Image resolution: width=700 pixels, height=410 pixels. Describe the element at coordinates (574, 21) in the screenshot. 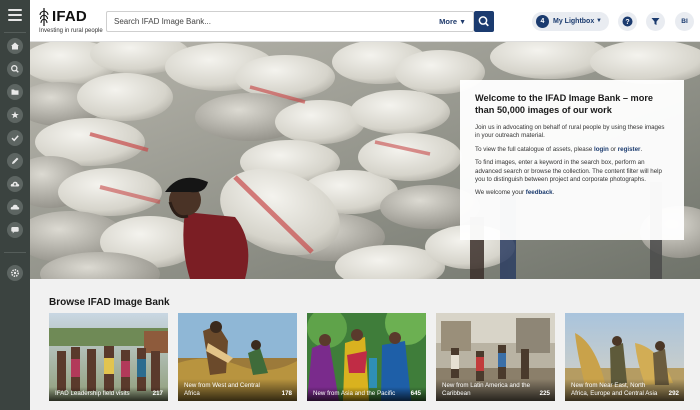

I see `lightbox-label: My Lightbox` at that location.